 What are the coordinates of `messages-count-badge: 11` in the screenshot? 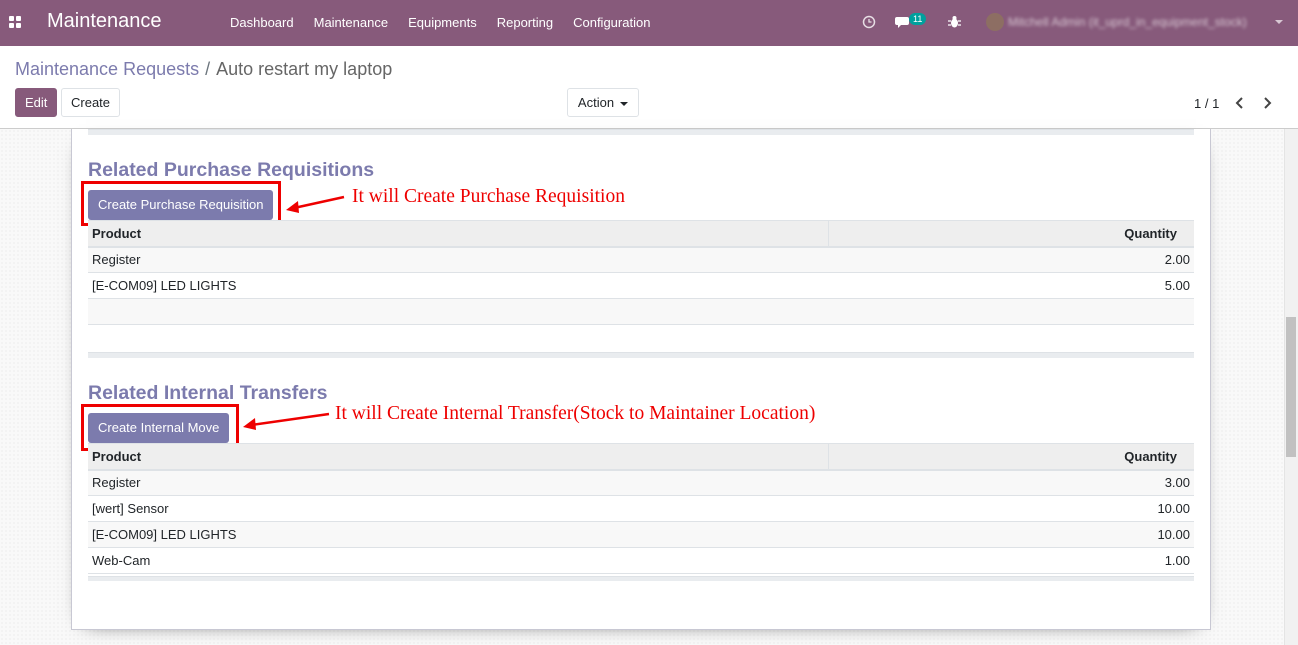 It's located at (918, 19).